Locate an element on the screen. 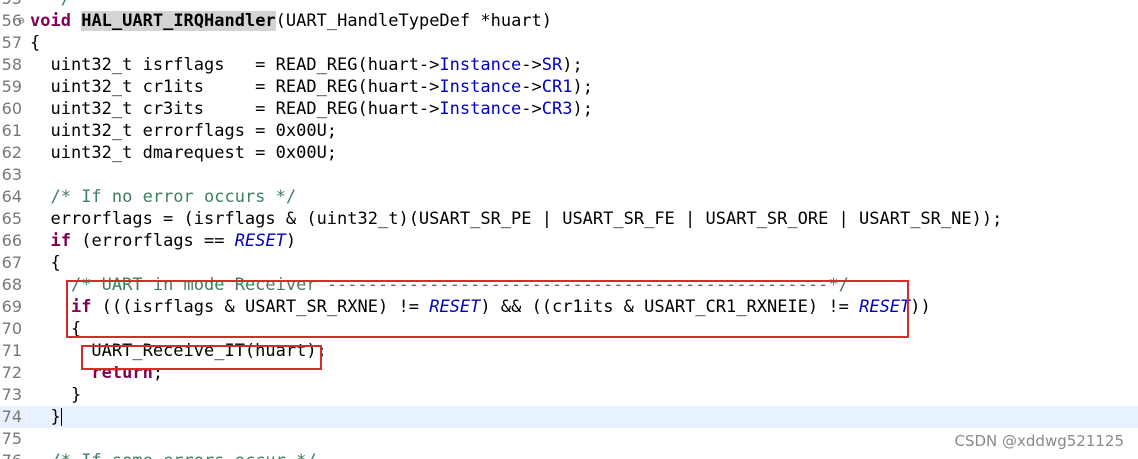  line-number: 68 is located at coordinates (11, 284).